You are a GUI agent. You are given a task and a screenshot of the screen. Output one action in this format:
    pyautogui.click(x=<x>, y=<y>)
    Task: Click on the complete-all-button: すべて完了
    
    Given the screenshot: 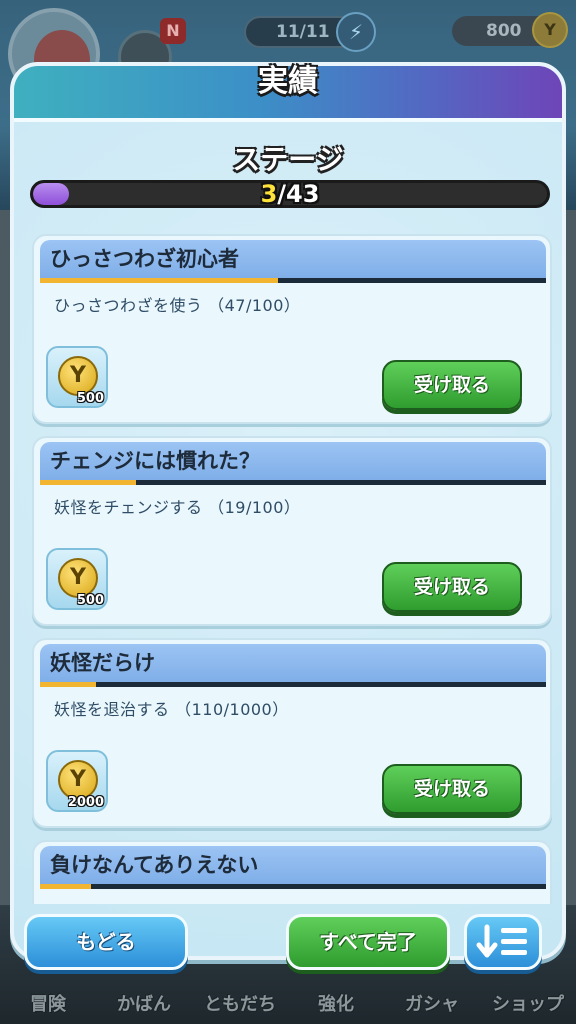 What is the action you would take?
    pyautogui.click(x=368, y=942)
    